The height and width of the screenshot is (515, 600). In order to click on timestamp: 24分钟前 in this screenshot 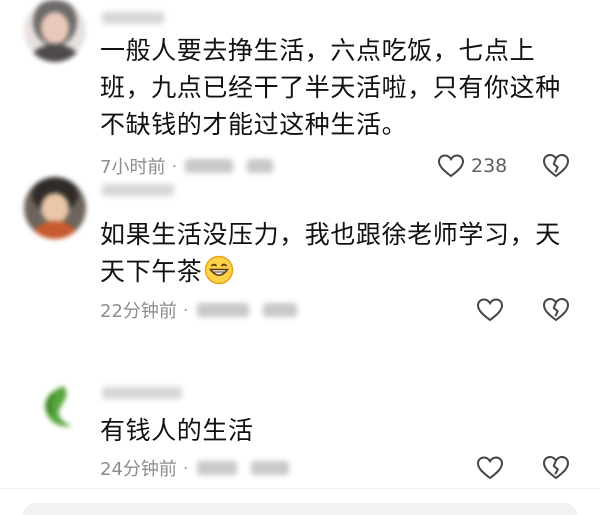, I will do `click(138, 469)`.